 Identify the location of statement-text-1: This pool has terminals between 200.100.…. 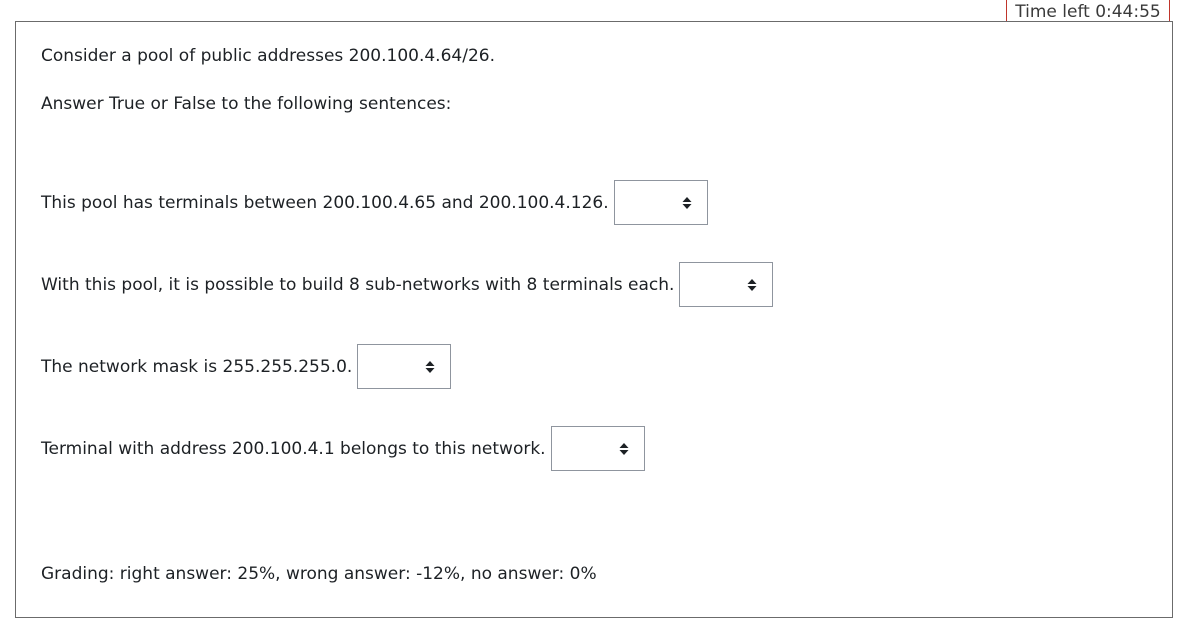
(325, 202).